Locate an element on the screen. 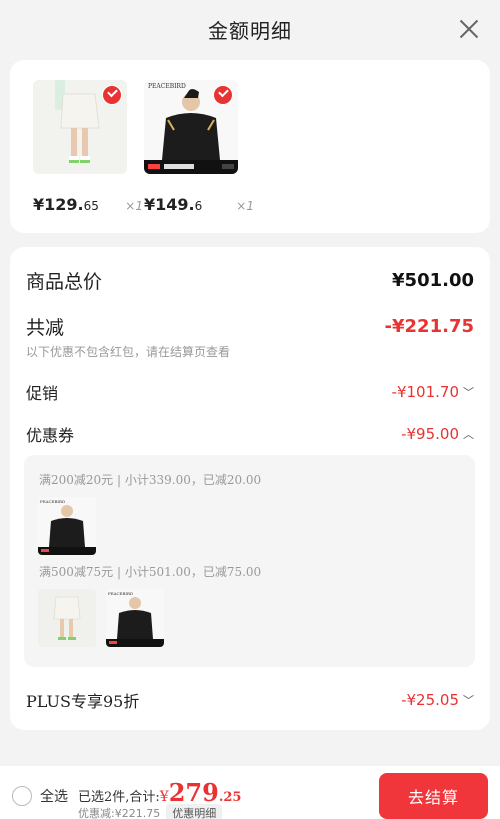 Image resolution: width=500 pixels, height=819 pixels. promo-row: 促销 -¥101.70 ﹀ is located at coordinates (250, 392).